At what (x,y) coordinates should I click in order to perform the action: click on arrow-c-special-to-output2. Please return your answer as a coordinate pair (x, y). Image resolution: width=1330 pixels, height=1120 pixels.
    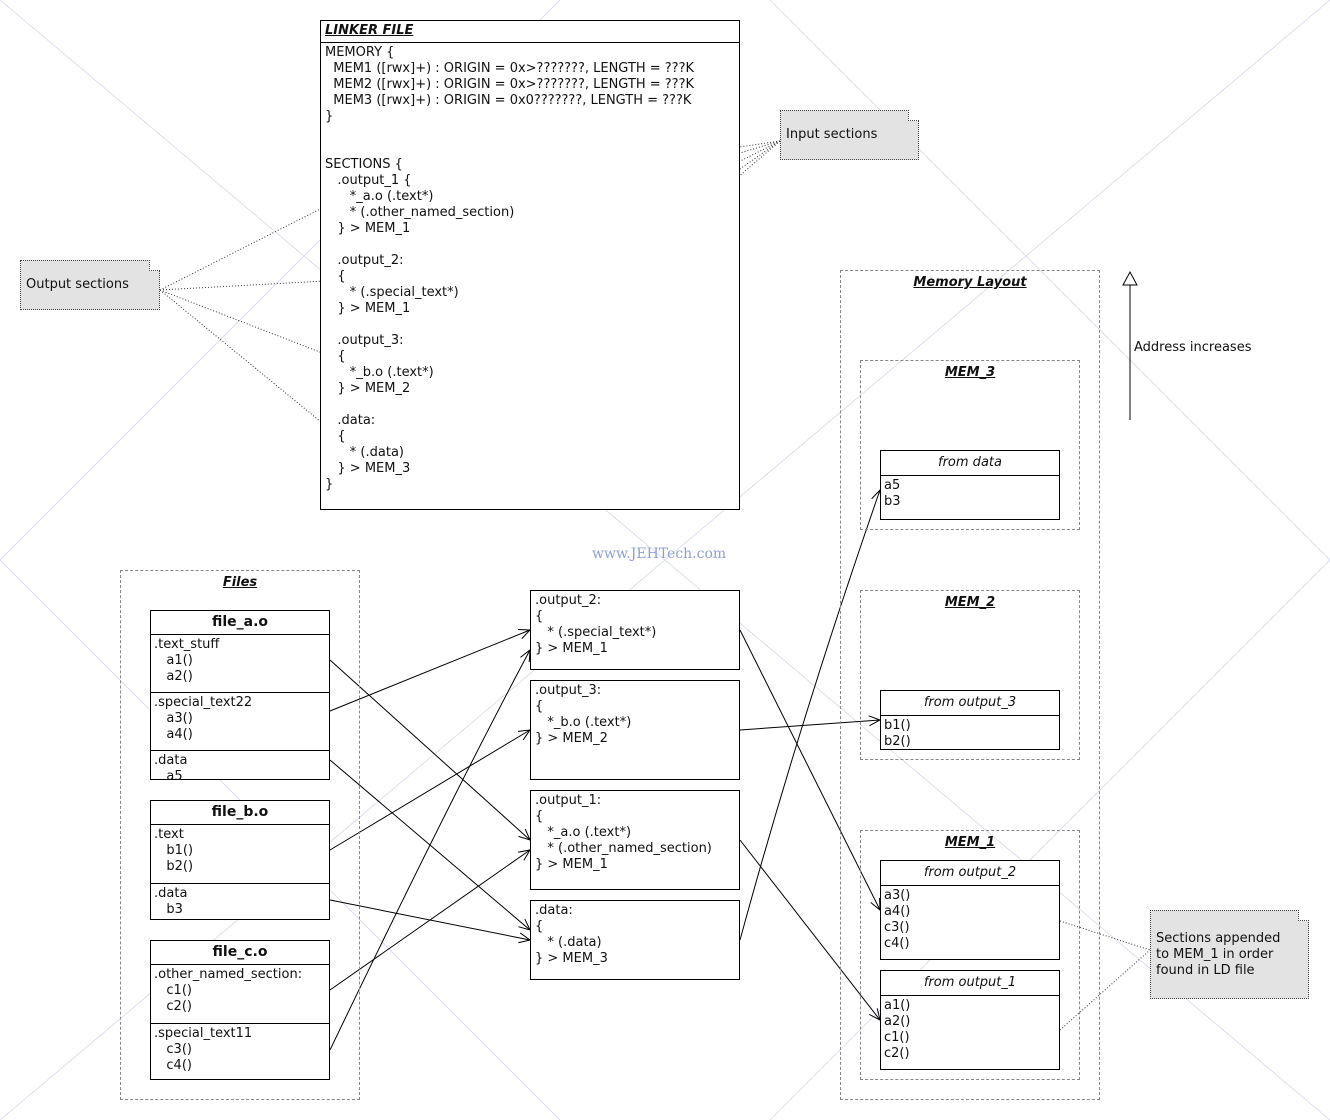
    Looking at the image, I should click on (429, 850).